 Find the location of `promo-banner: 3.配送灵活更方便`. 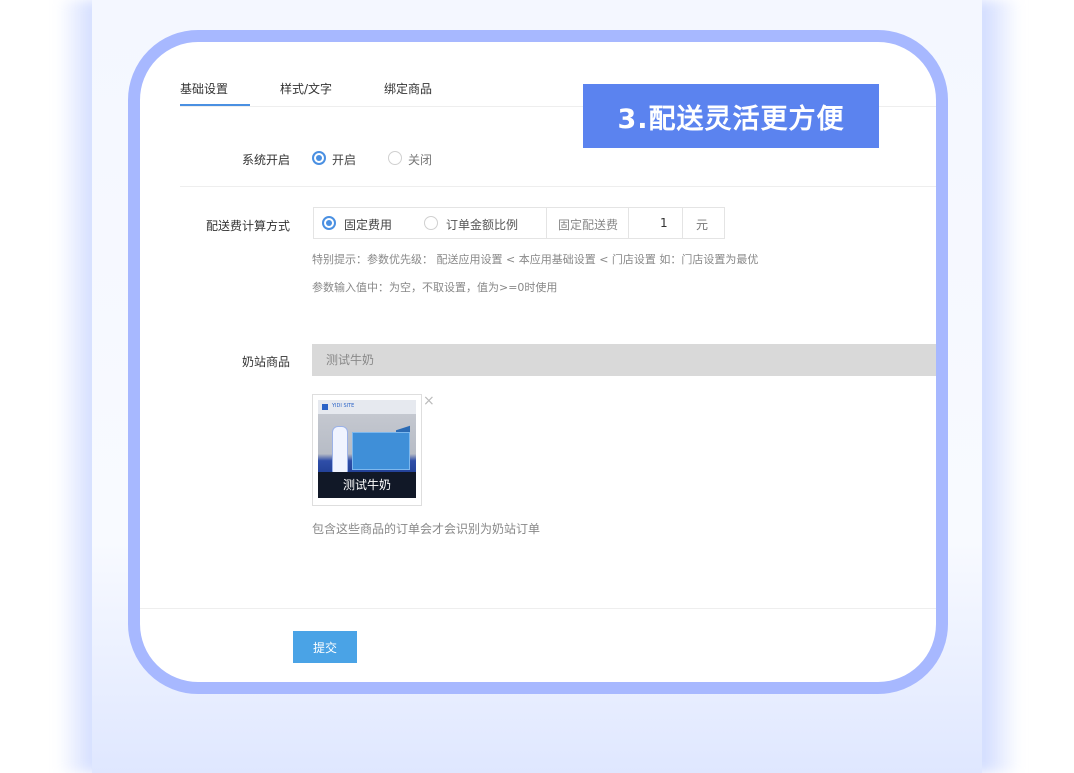

promo-banner: 3.配送灵活更方便 is located at coordinates (731, 116).